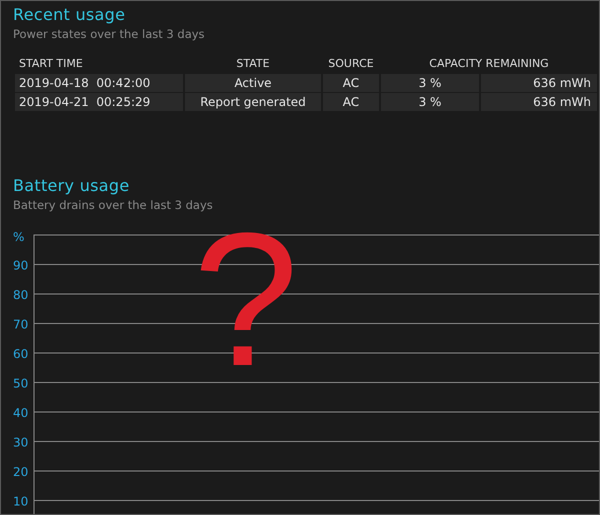 The width and height of the screenshot is (600, 515). What do you see at coordinates (20, 354) in the screenshot?
I see `tick-label: 60` at bounding box center [20, 354].